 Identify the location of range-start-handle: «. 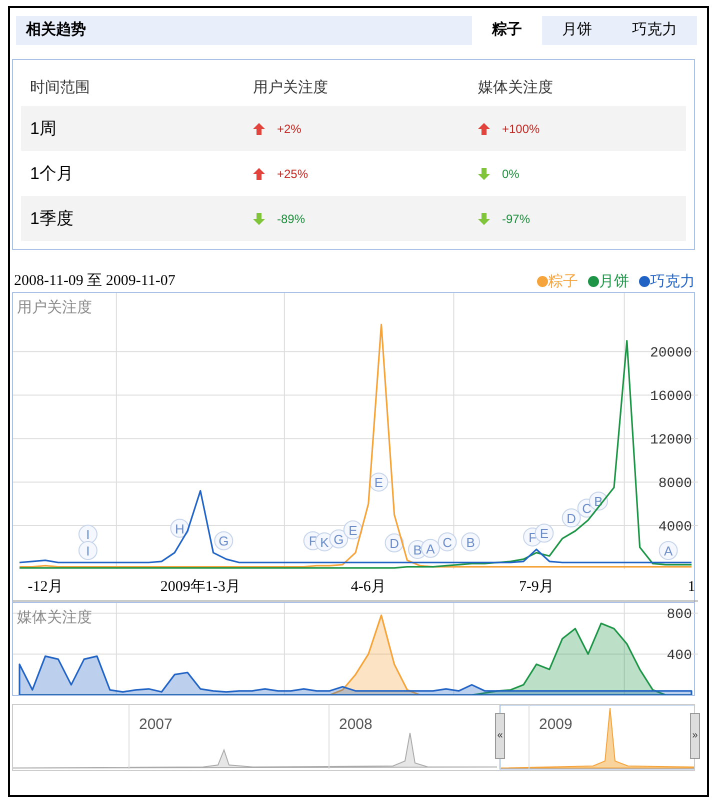
(500, 736).